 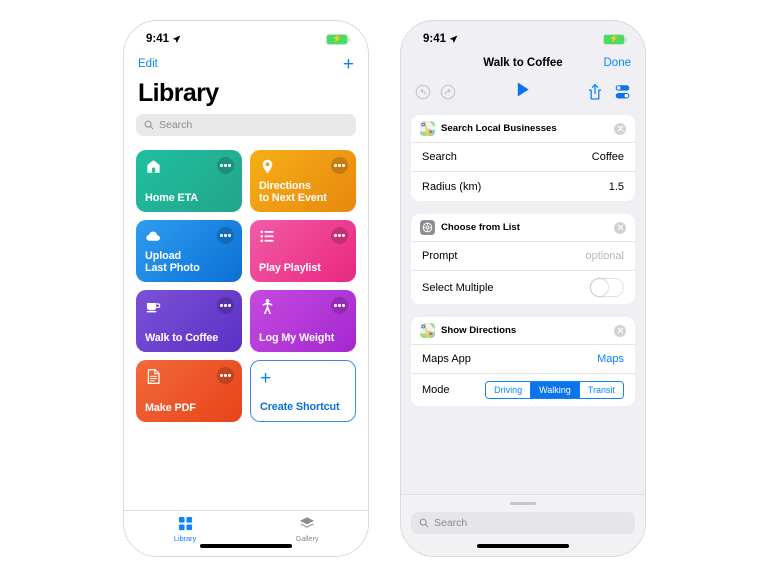 I want to click on shortcut-tile-walk-to-coffee: Walk to Coffee, so click(x=189, y=321).